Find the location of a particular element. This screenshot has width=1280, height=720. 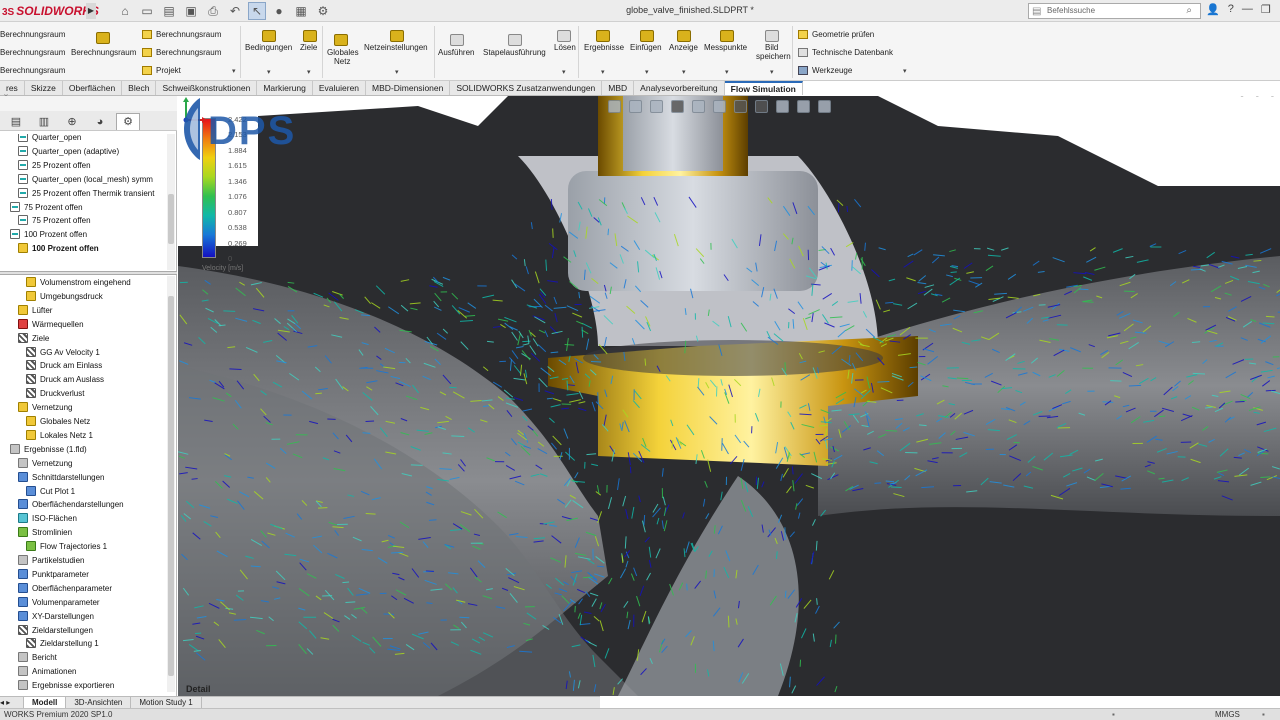

tree-item: Schnittdarstellungen is located at coordinates (61, 477).